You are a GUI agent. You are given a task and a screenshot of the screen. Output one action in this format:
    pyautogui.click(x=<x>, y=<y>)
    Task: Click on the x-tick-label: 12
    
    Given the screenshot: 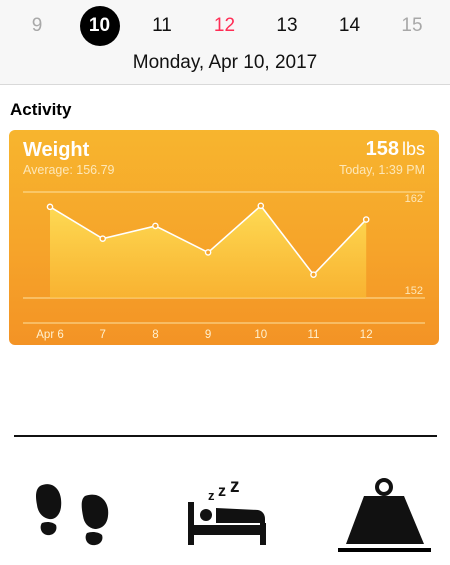 What is the action you would take?
    pyautogui.click(x=366, y=335)
    